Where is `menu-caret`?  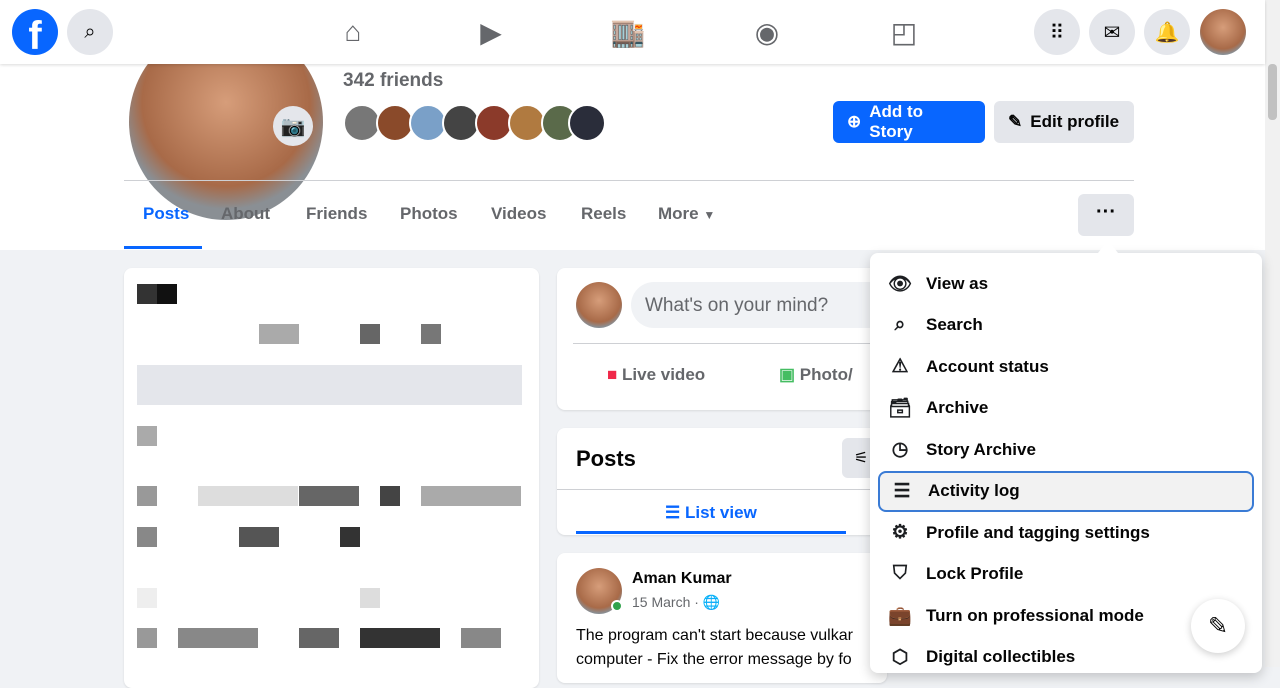
menu-caret is located at coordinates (1108, 246).